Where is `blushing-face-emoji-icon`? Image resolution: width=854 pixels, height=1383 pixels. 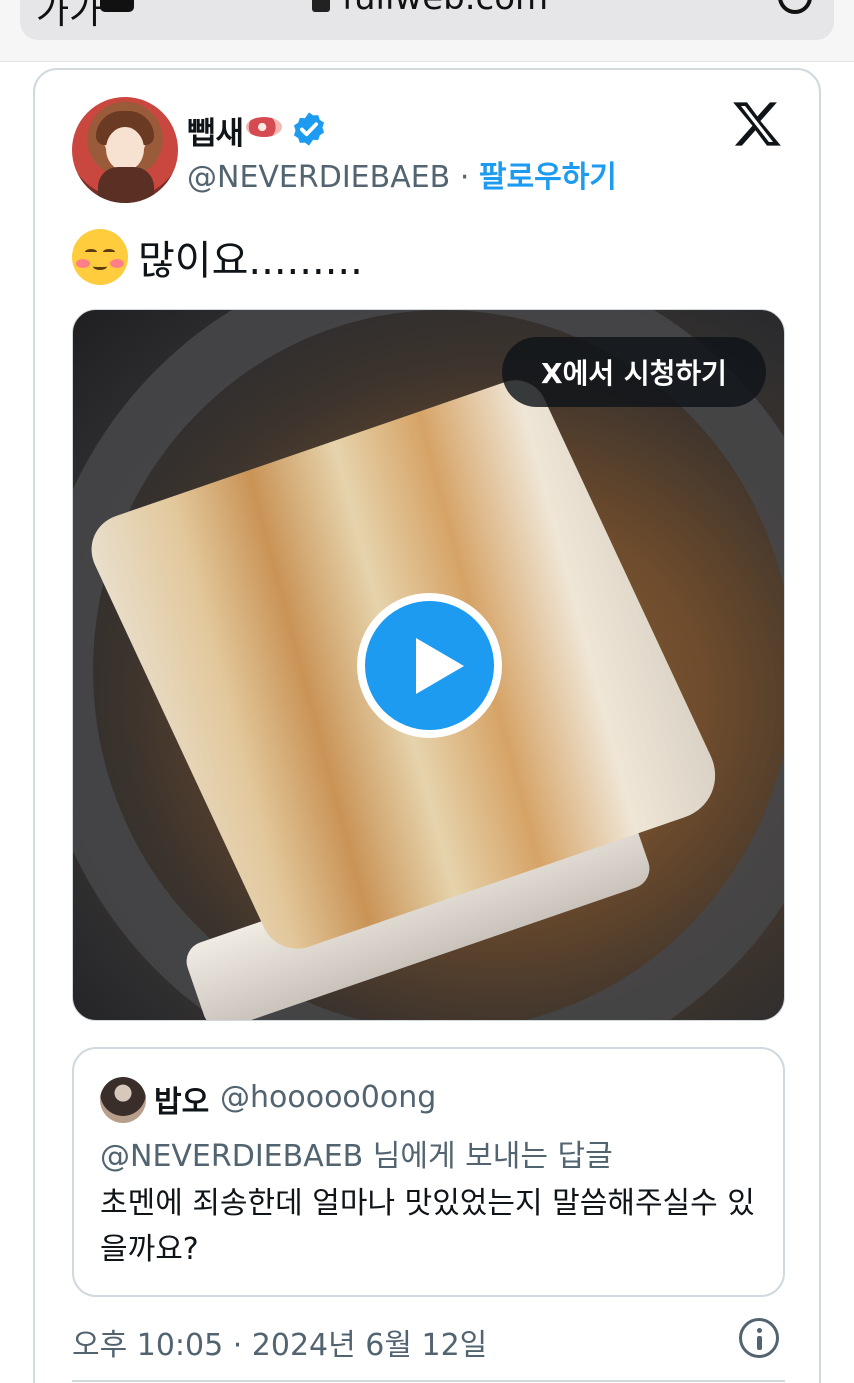
blushing-face-emoji-icon is located at coordinates (100, 257).